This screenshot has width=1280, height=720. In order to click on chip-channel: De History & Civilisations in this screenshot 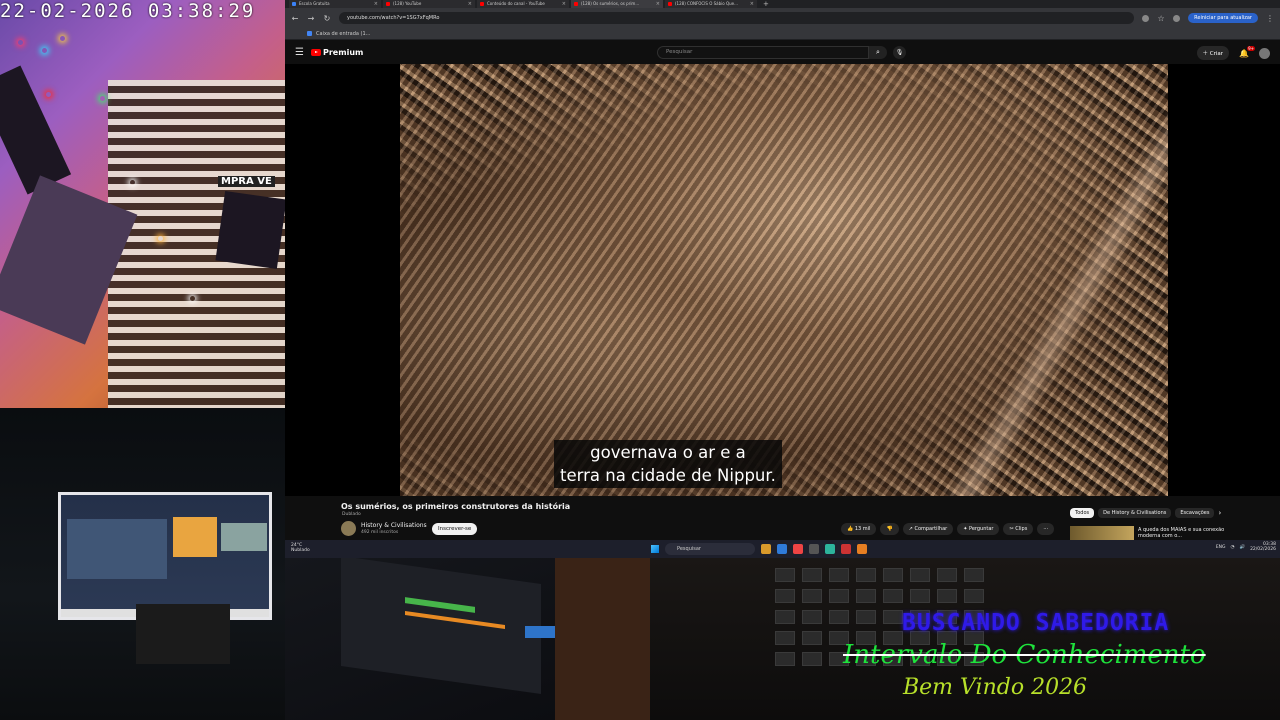, I will do `click(1135, 513)`.